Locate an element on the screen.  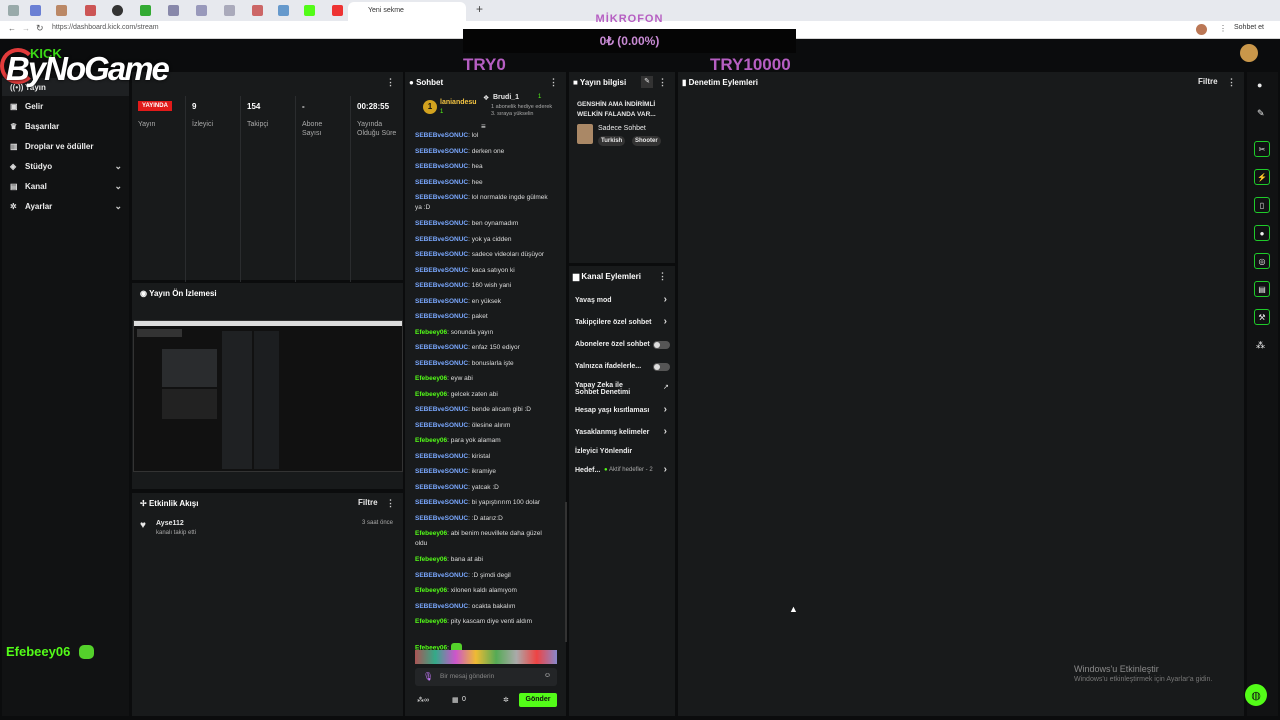
external-link-icon: ↗ is located at coordinates (666, 387).